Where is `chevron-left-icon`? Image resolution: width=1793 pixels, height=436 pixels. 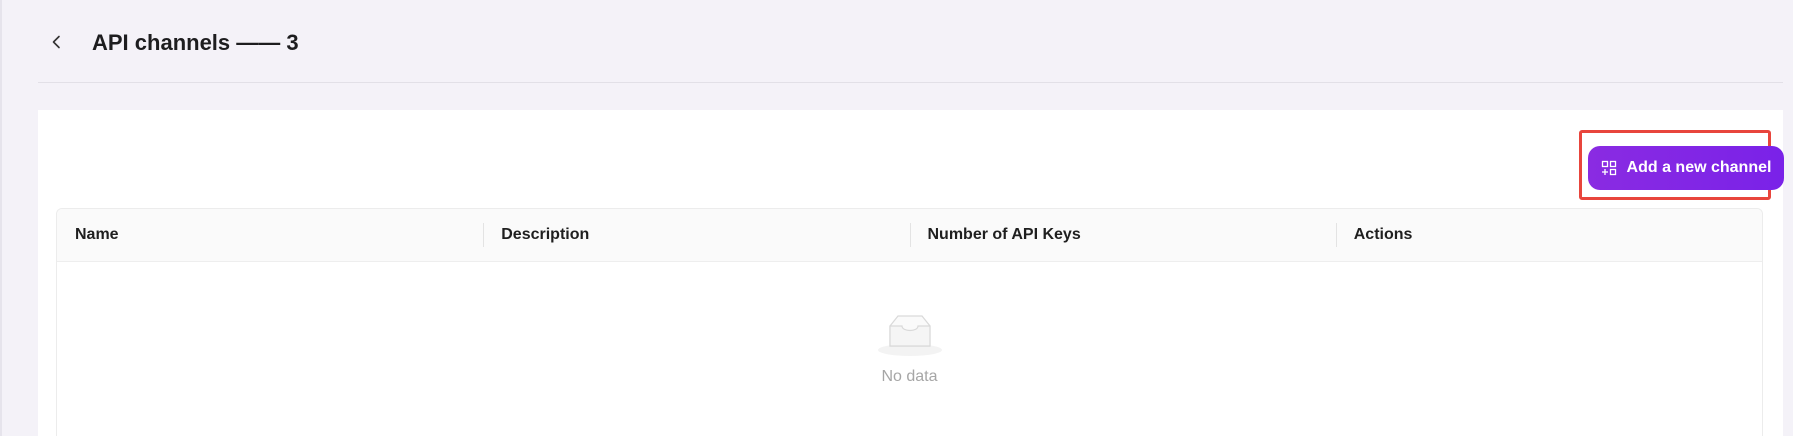
chevron-left-icon is located at coordinates (57, 44).